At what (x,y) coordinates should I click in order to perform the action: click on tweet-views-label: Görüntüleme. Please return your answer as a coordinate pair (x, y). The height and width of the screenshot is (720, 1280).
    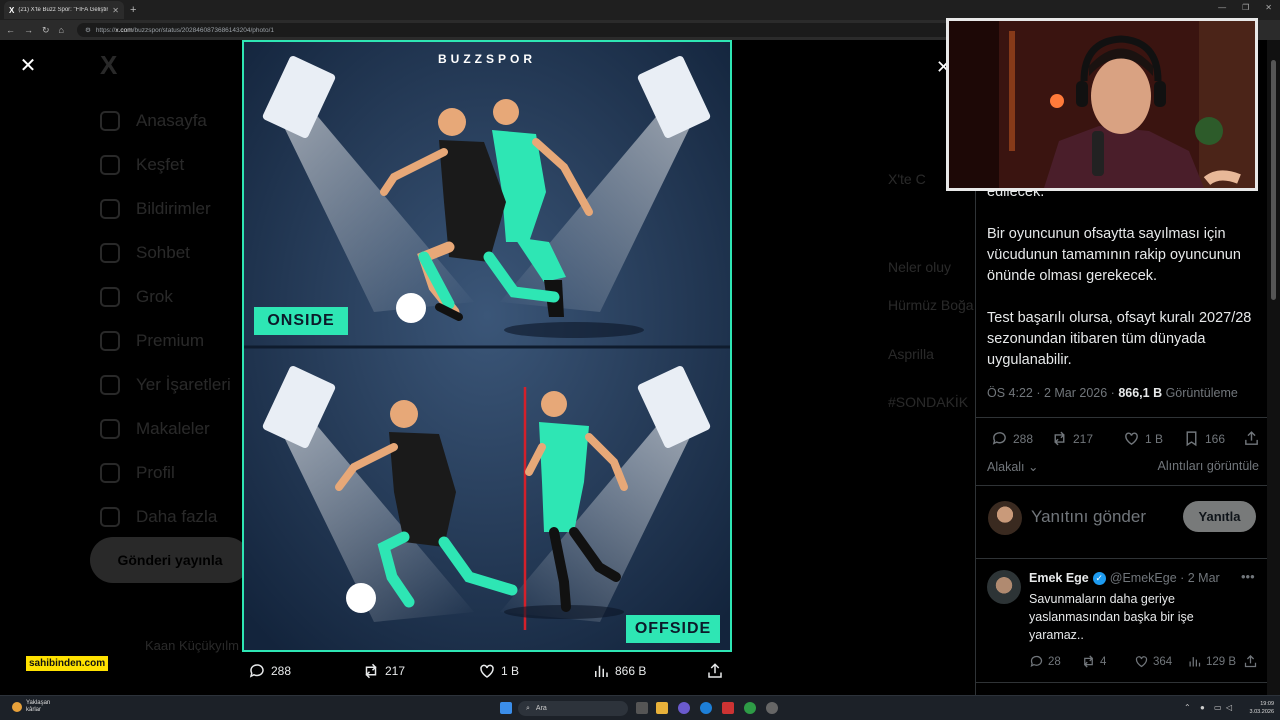
    Looking at the image, I should click on (1200, 393).